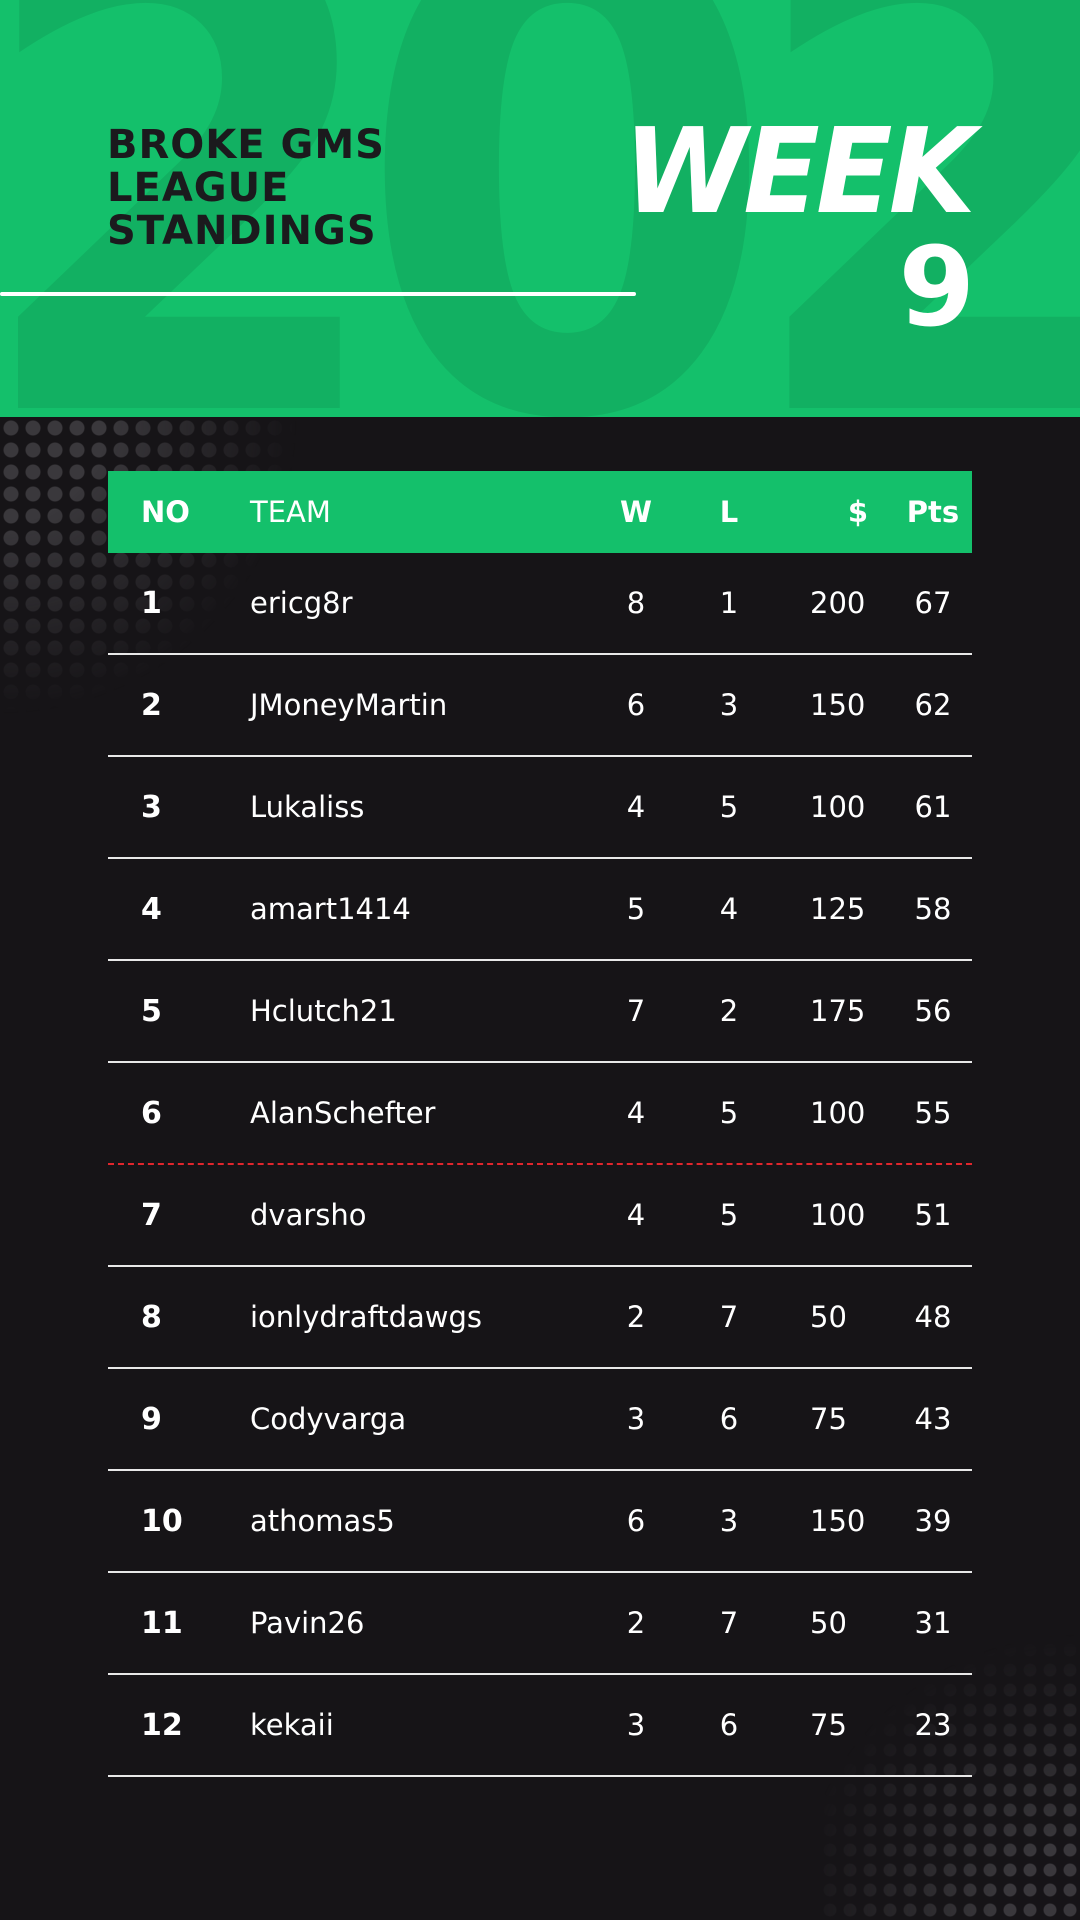 Image resolution: width=1080 pixels, height=1920 pixels. I want to click on table-row: 8 ionlydraftdawgs 2 7 50 48, so click(540, 1318).